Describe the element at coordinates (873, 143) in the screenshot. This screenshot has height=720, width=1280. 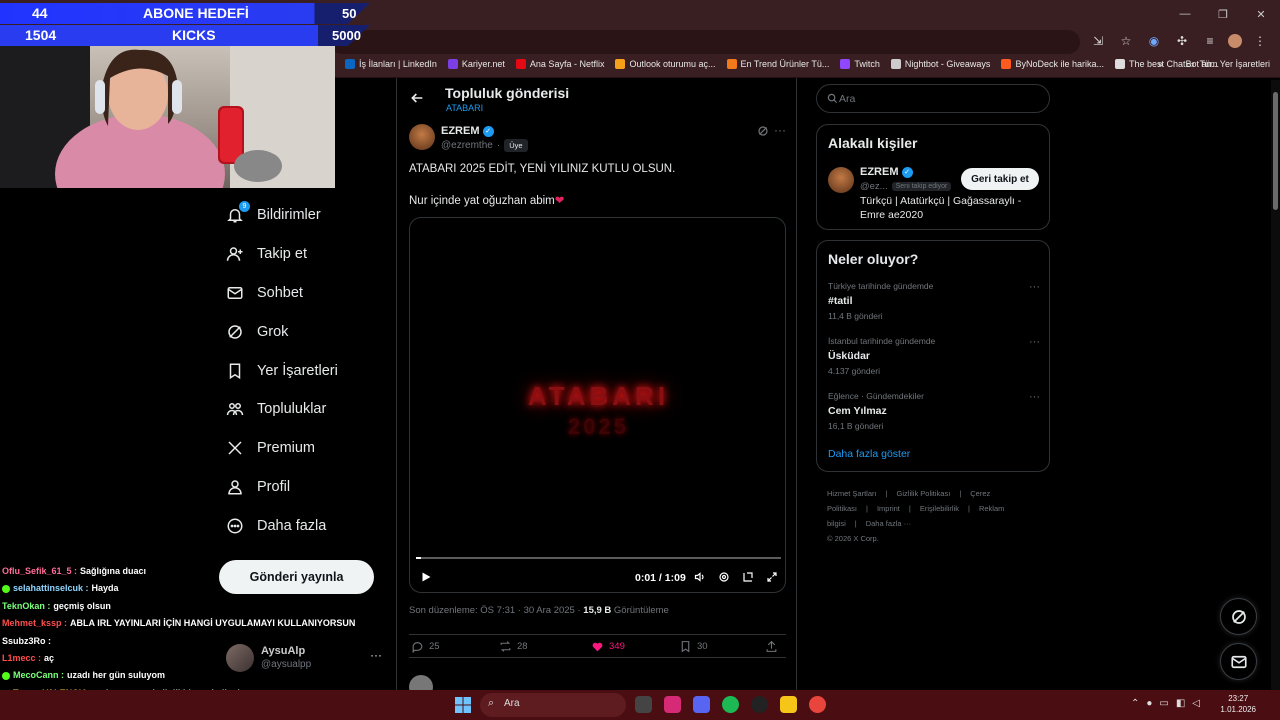
I see `related-title: Alakalı kişiler` at that location.